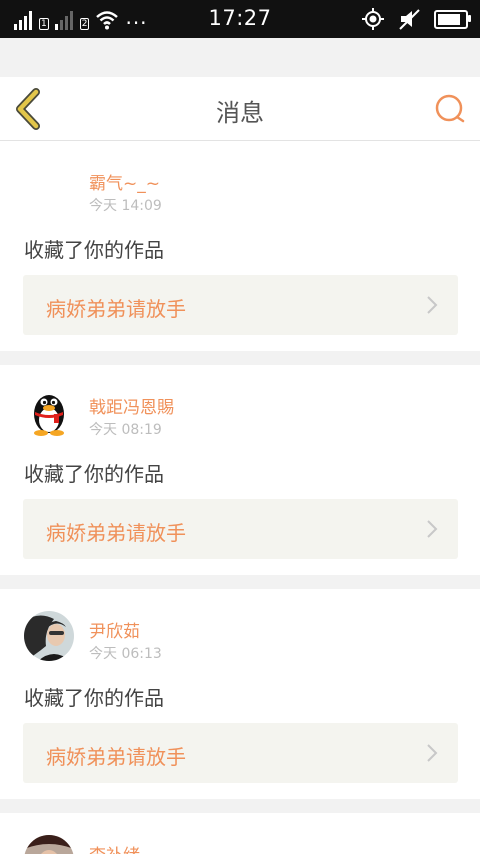 This screenshot has width=480, height=854. I want to click on battery-icon, so click(452, 19).